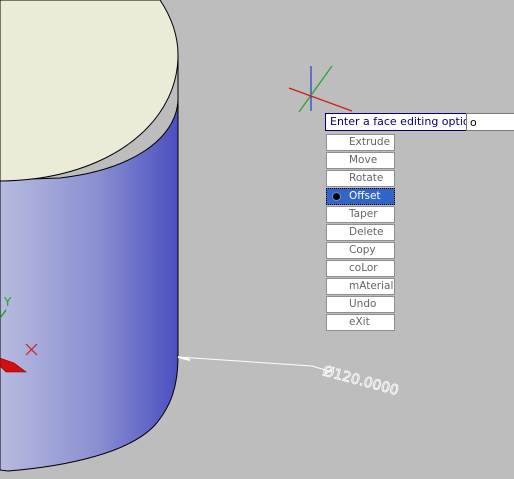  What do you see at coordinates (363, 160) in the screenshot?
I see `menu-item-label: Move` at bounding box center [363, 160].